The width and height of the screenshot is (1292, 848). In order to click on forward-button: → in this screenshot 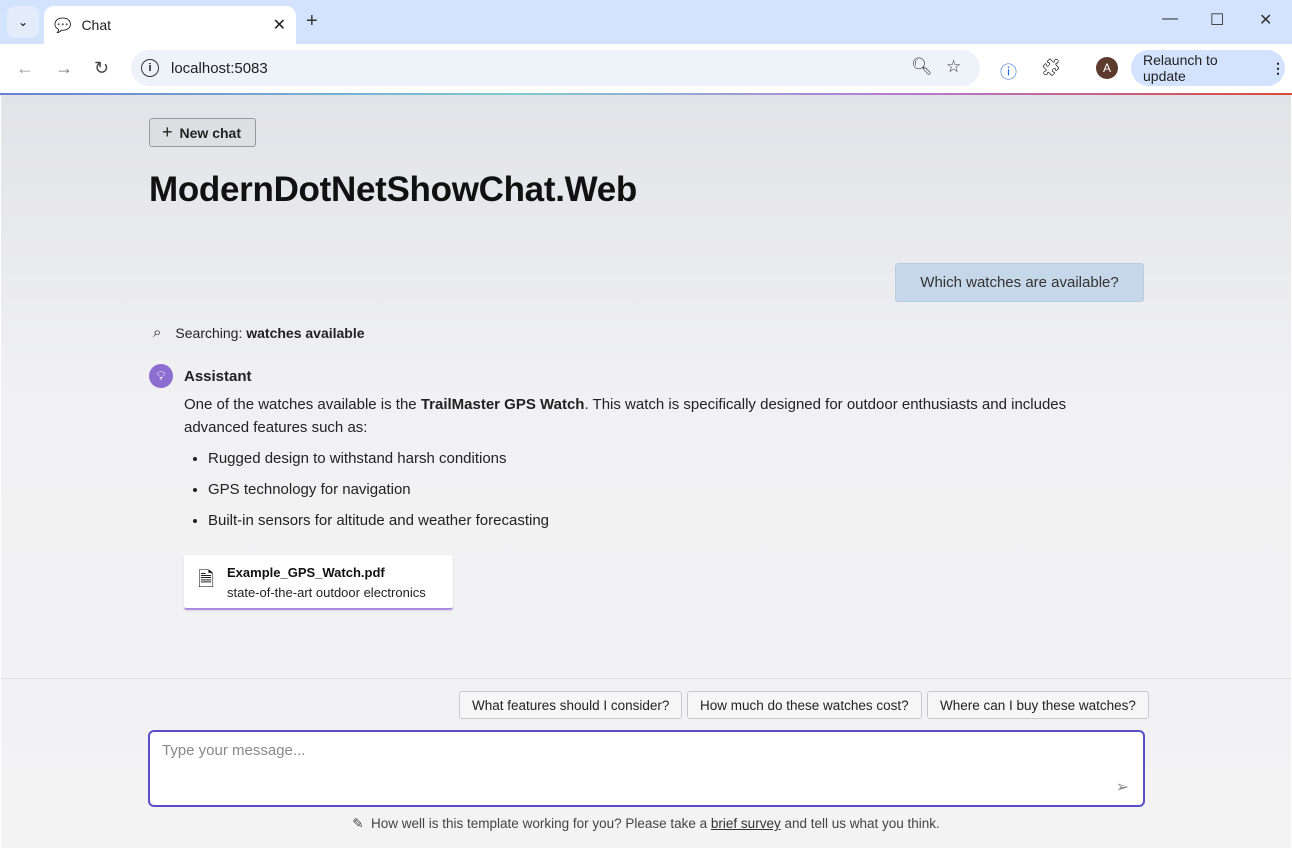, I will do `click(64, 68)`.